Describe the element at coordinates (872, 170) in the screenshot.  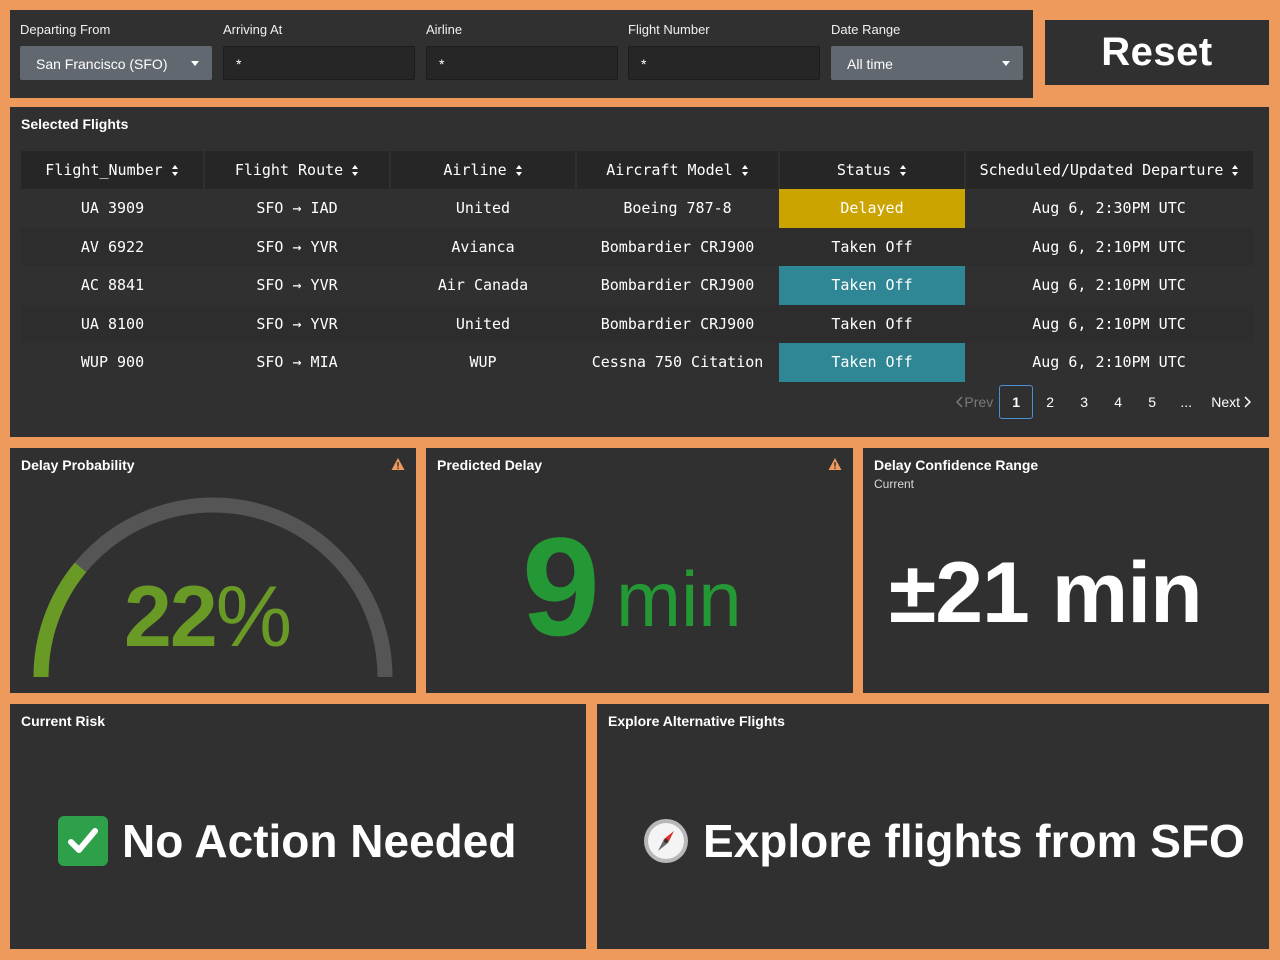
I see `column-header: Status` at that location.